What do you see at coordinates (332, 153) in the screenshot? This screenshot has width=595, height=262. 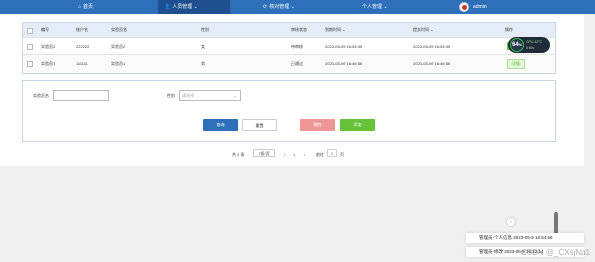 I see `goto-input: 1` at bounding box center [332, 153].